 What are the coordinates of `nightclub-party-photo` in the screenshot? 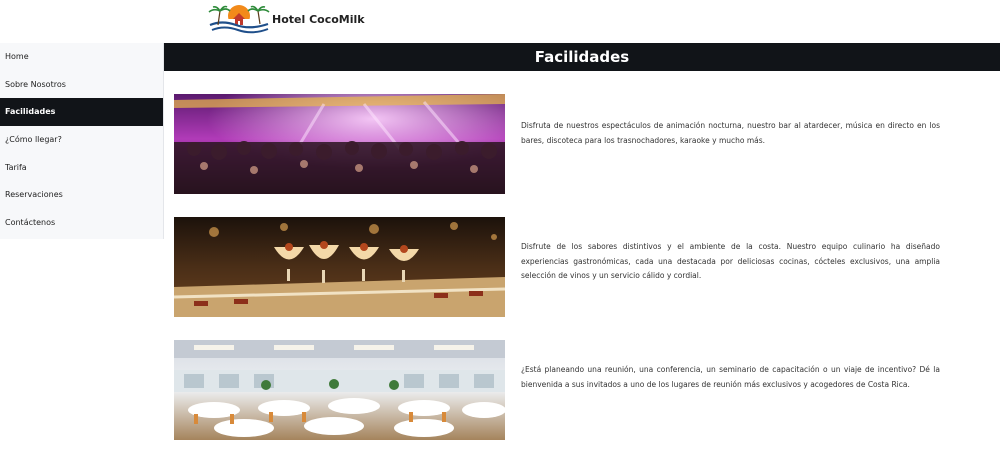 It's located at (339, 144).